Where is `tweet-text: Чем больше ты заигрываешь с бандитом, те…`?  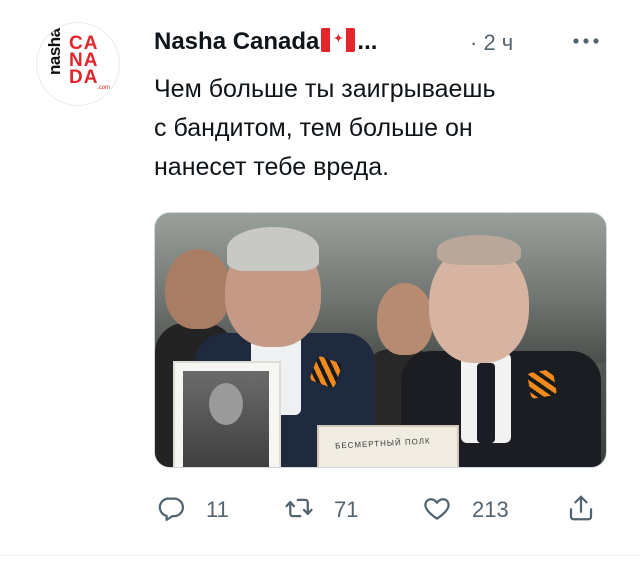
tweet-text: Чем больше ты заигрываешь с бандитом, те… is located at coordinates (379, 128).